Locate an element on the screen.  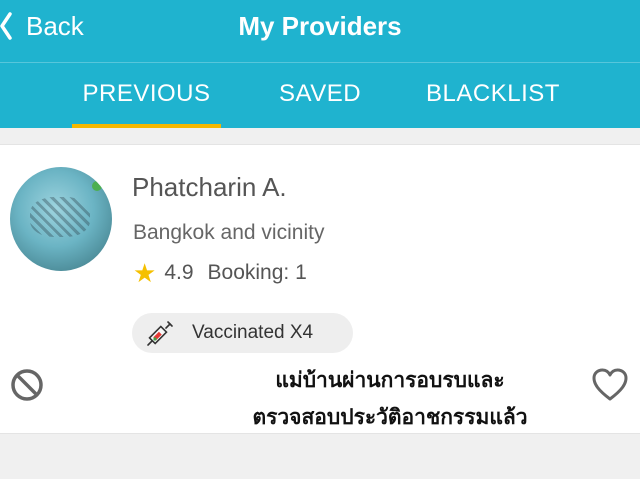
rating-row: ★ 4.9 Booking: 1 is located at coordinates (220, 273).